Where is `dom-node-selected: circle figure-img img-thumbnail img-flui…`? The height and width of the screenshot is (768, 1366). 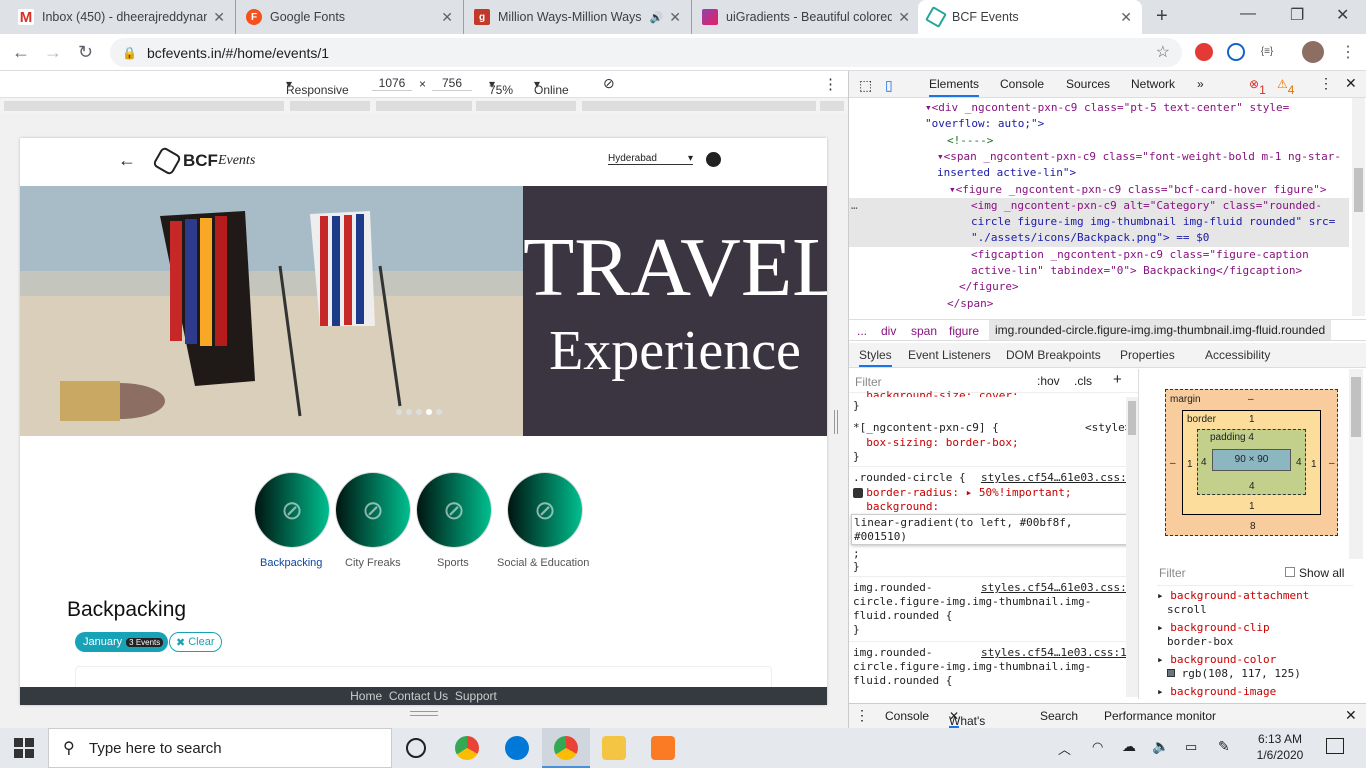
dom-node-selected: circle figure-img img-thumbnail img-flui… is located at coordinates (1153, 222).